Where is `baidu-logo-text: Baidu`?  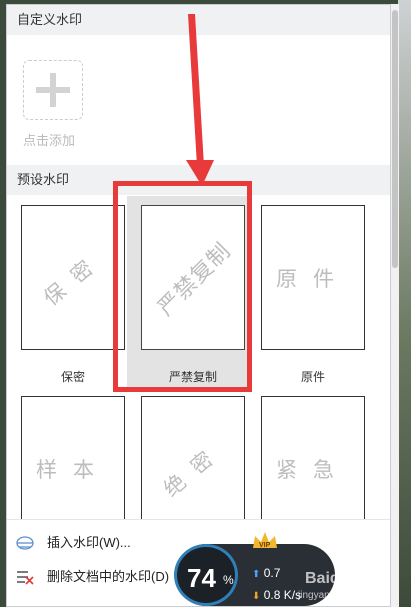 baidu-logo-text: Baidu is located at coordinates (327, 578).